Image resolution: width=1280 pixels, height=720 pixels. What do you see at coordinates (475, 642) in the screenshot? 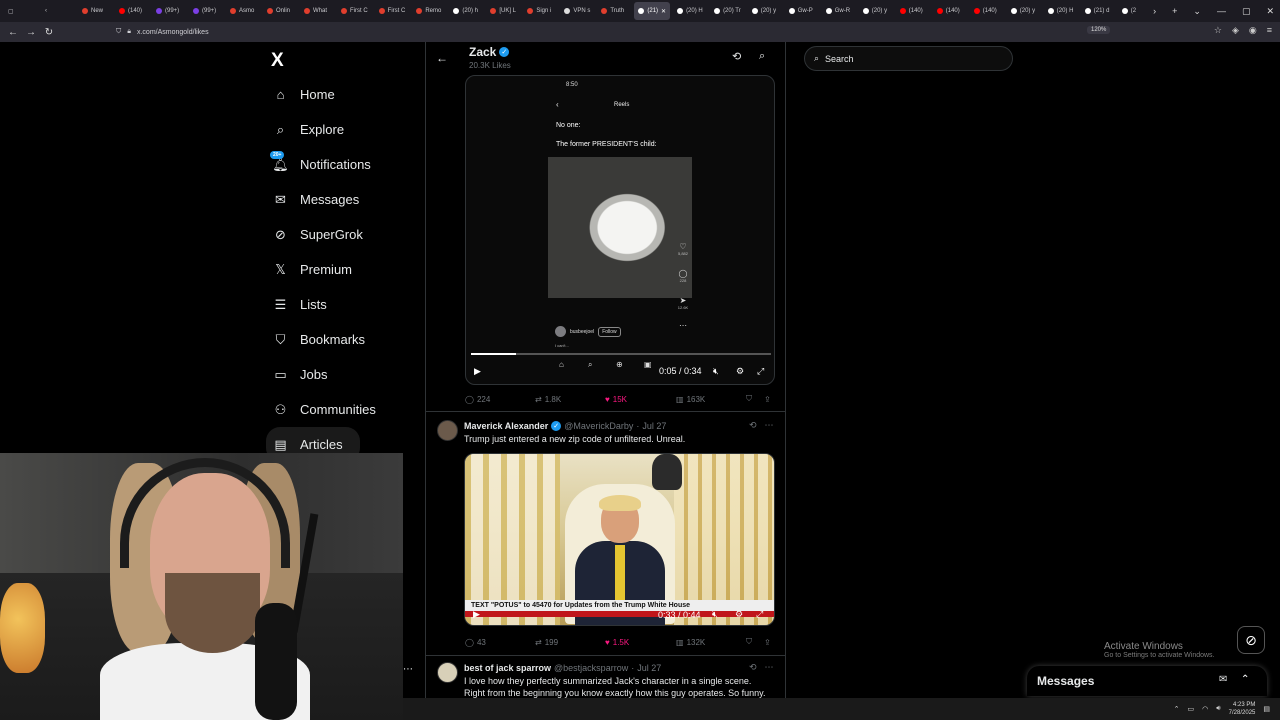
I see `reply-button: ◯ 43` at bounding box center [475, 642].